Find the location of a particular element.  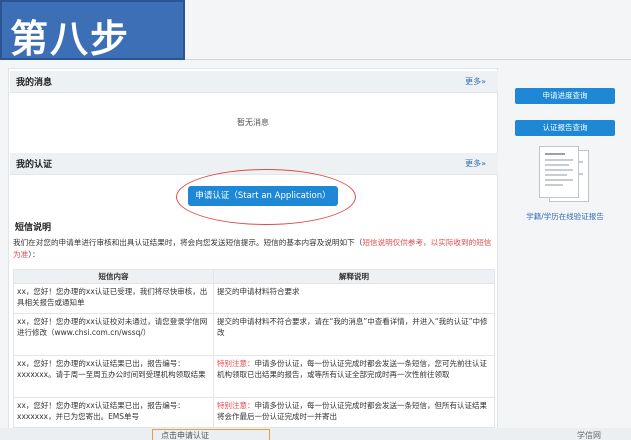

report-query-button: 认证报告查询 is located at coordinates (565, 128).